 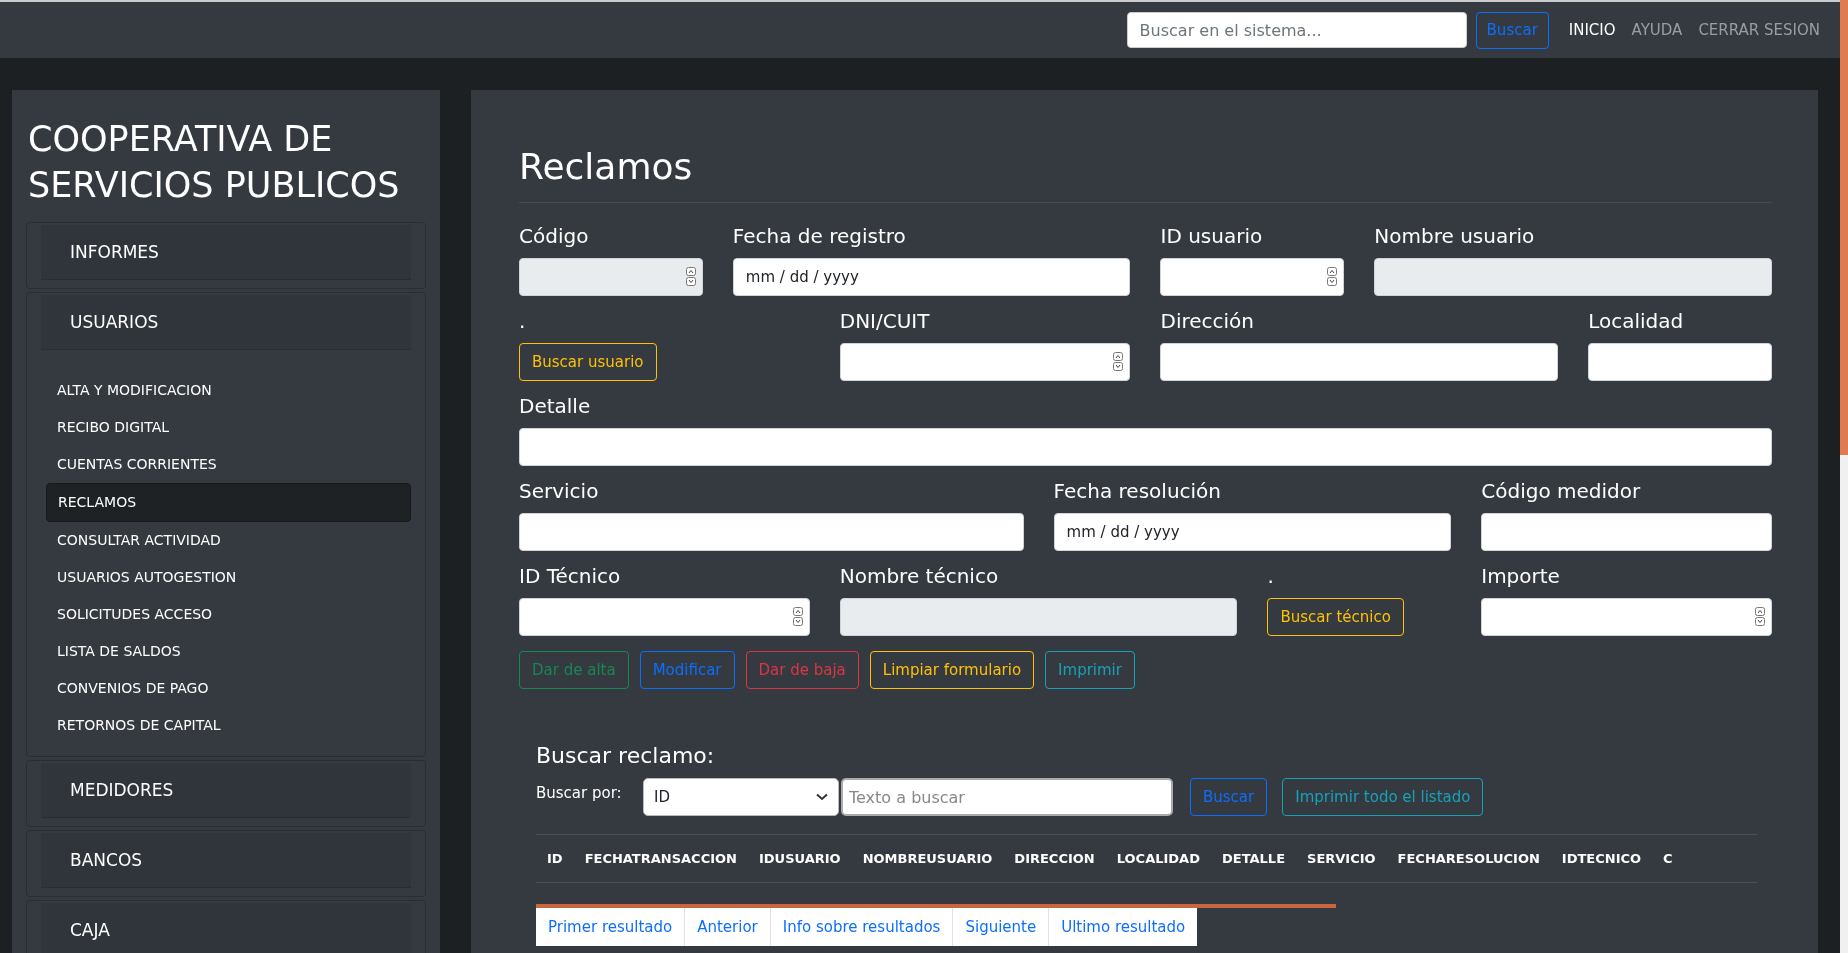 I want to click on column-header: DETALLE, so click(x=1253, y=858).